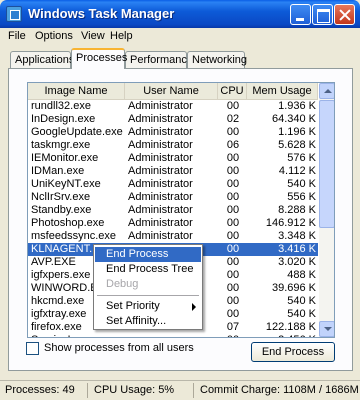  What do you see at coordinates (99, 58) in the screenshot?
I see `tab-processes: Processes` at bounding box center [99, 58].